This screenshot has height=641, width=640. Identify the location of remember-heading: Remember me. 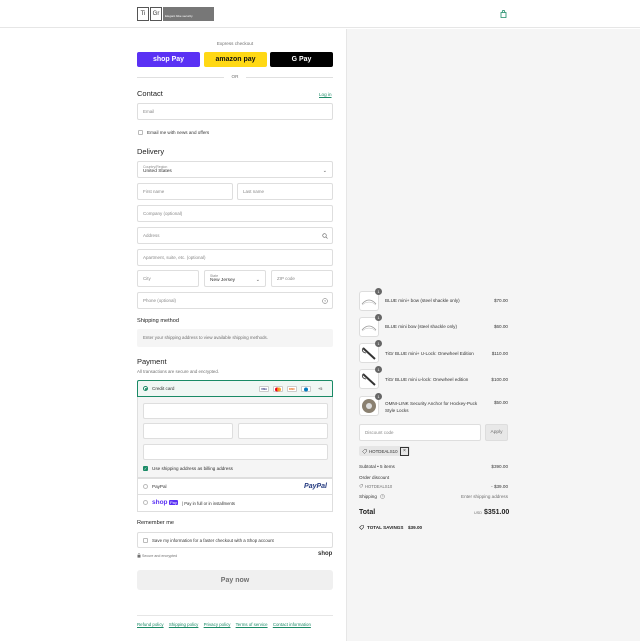
(155, 523).